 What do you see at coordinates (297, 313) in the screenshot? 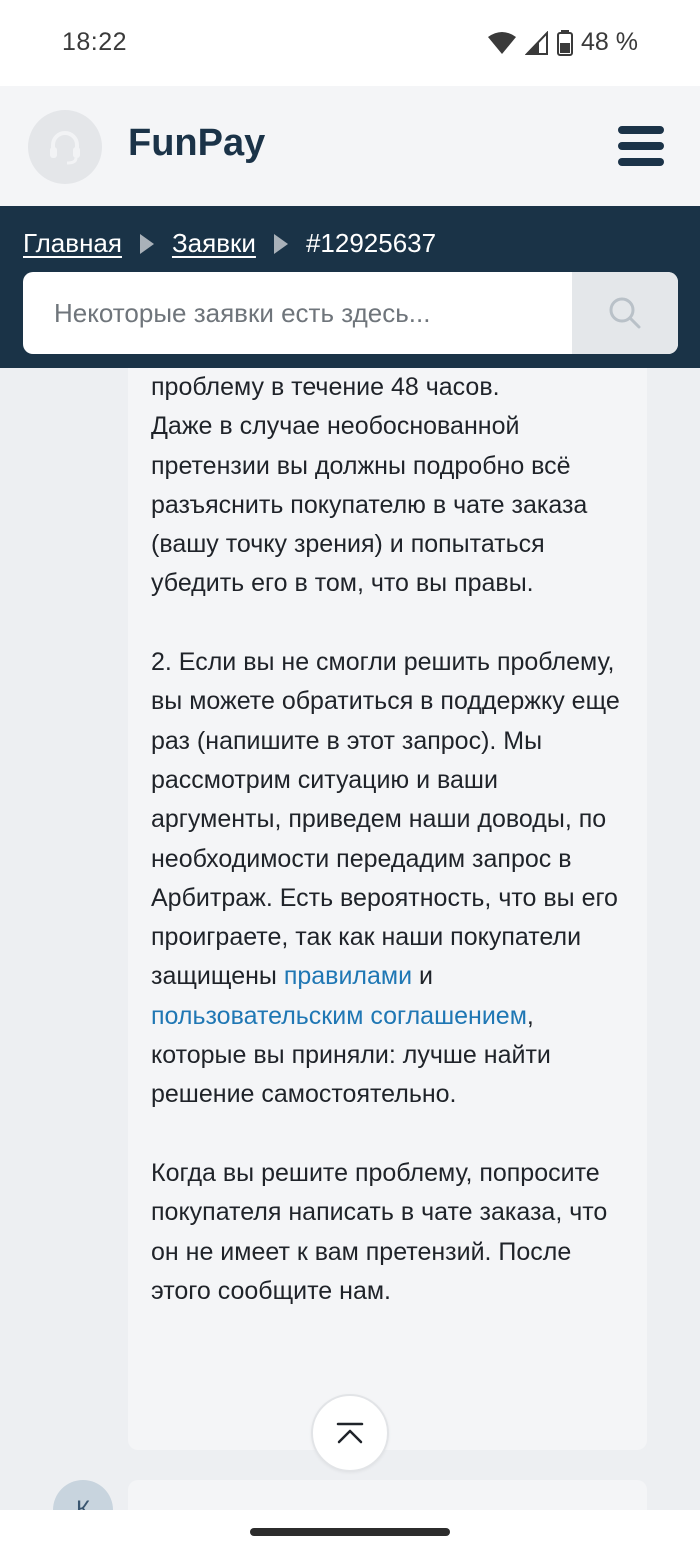
I see `search-input` at bounding box center [297, 313].